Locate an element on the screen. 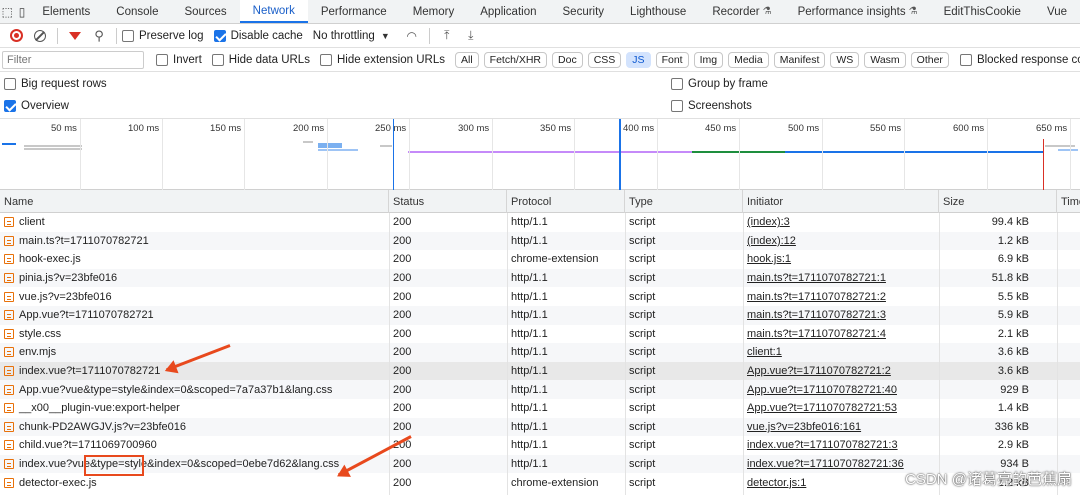 This screenshot has height=495, width=1080. initiator-link: main.ts?t=1711070782721:3 is located at coordinates (816, 315).